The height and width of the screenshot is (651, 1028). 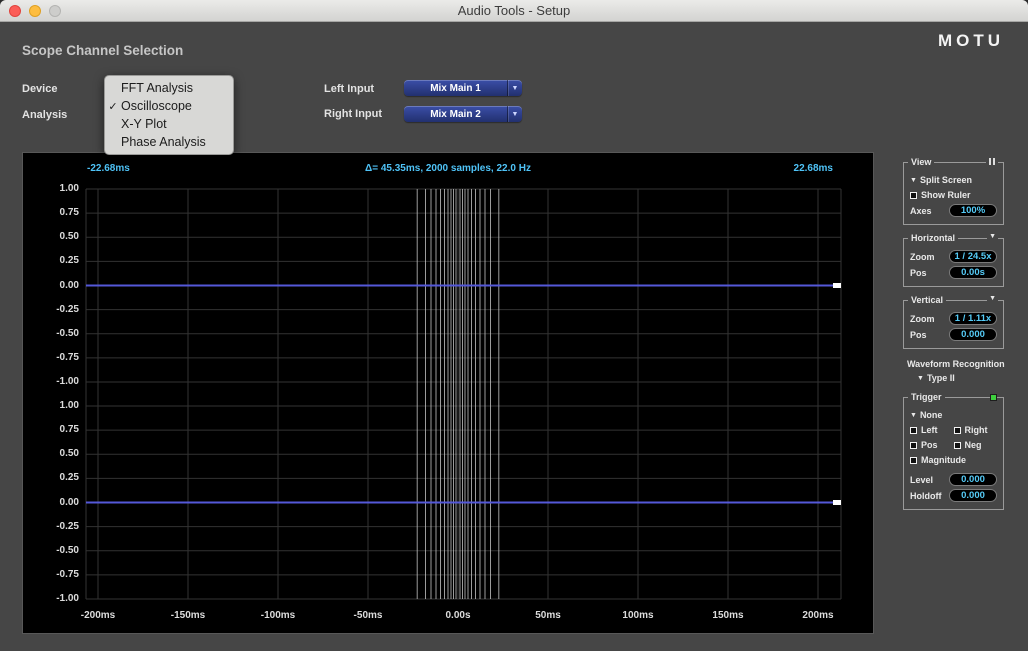 What do you see at coordinates (957, 445) in the screenshot?
I see `trigger-neg-checkbox` at bounding box center [957, 445].